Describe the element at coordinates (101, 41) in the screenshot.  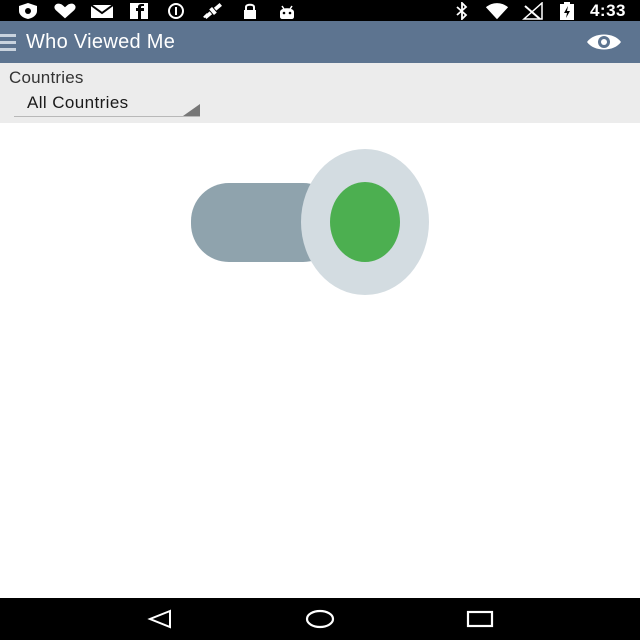
I see `app-title: Who Viewed Me` at that location.